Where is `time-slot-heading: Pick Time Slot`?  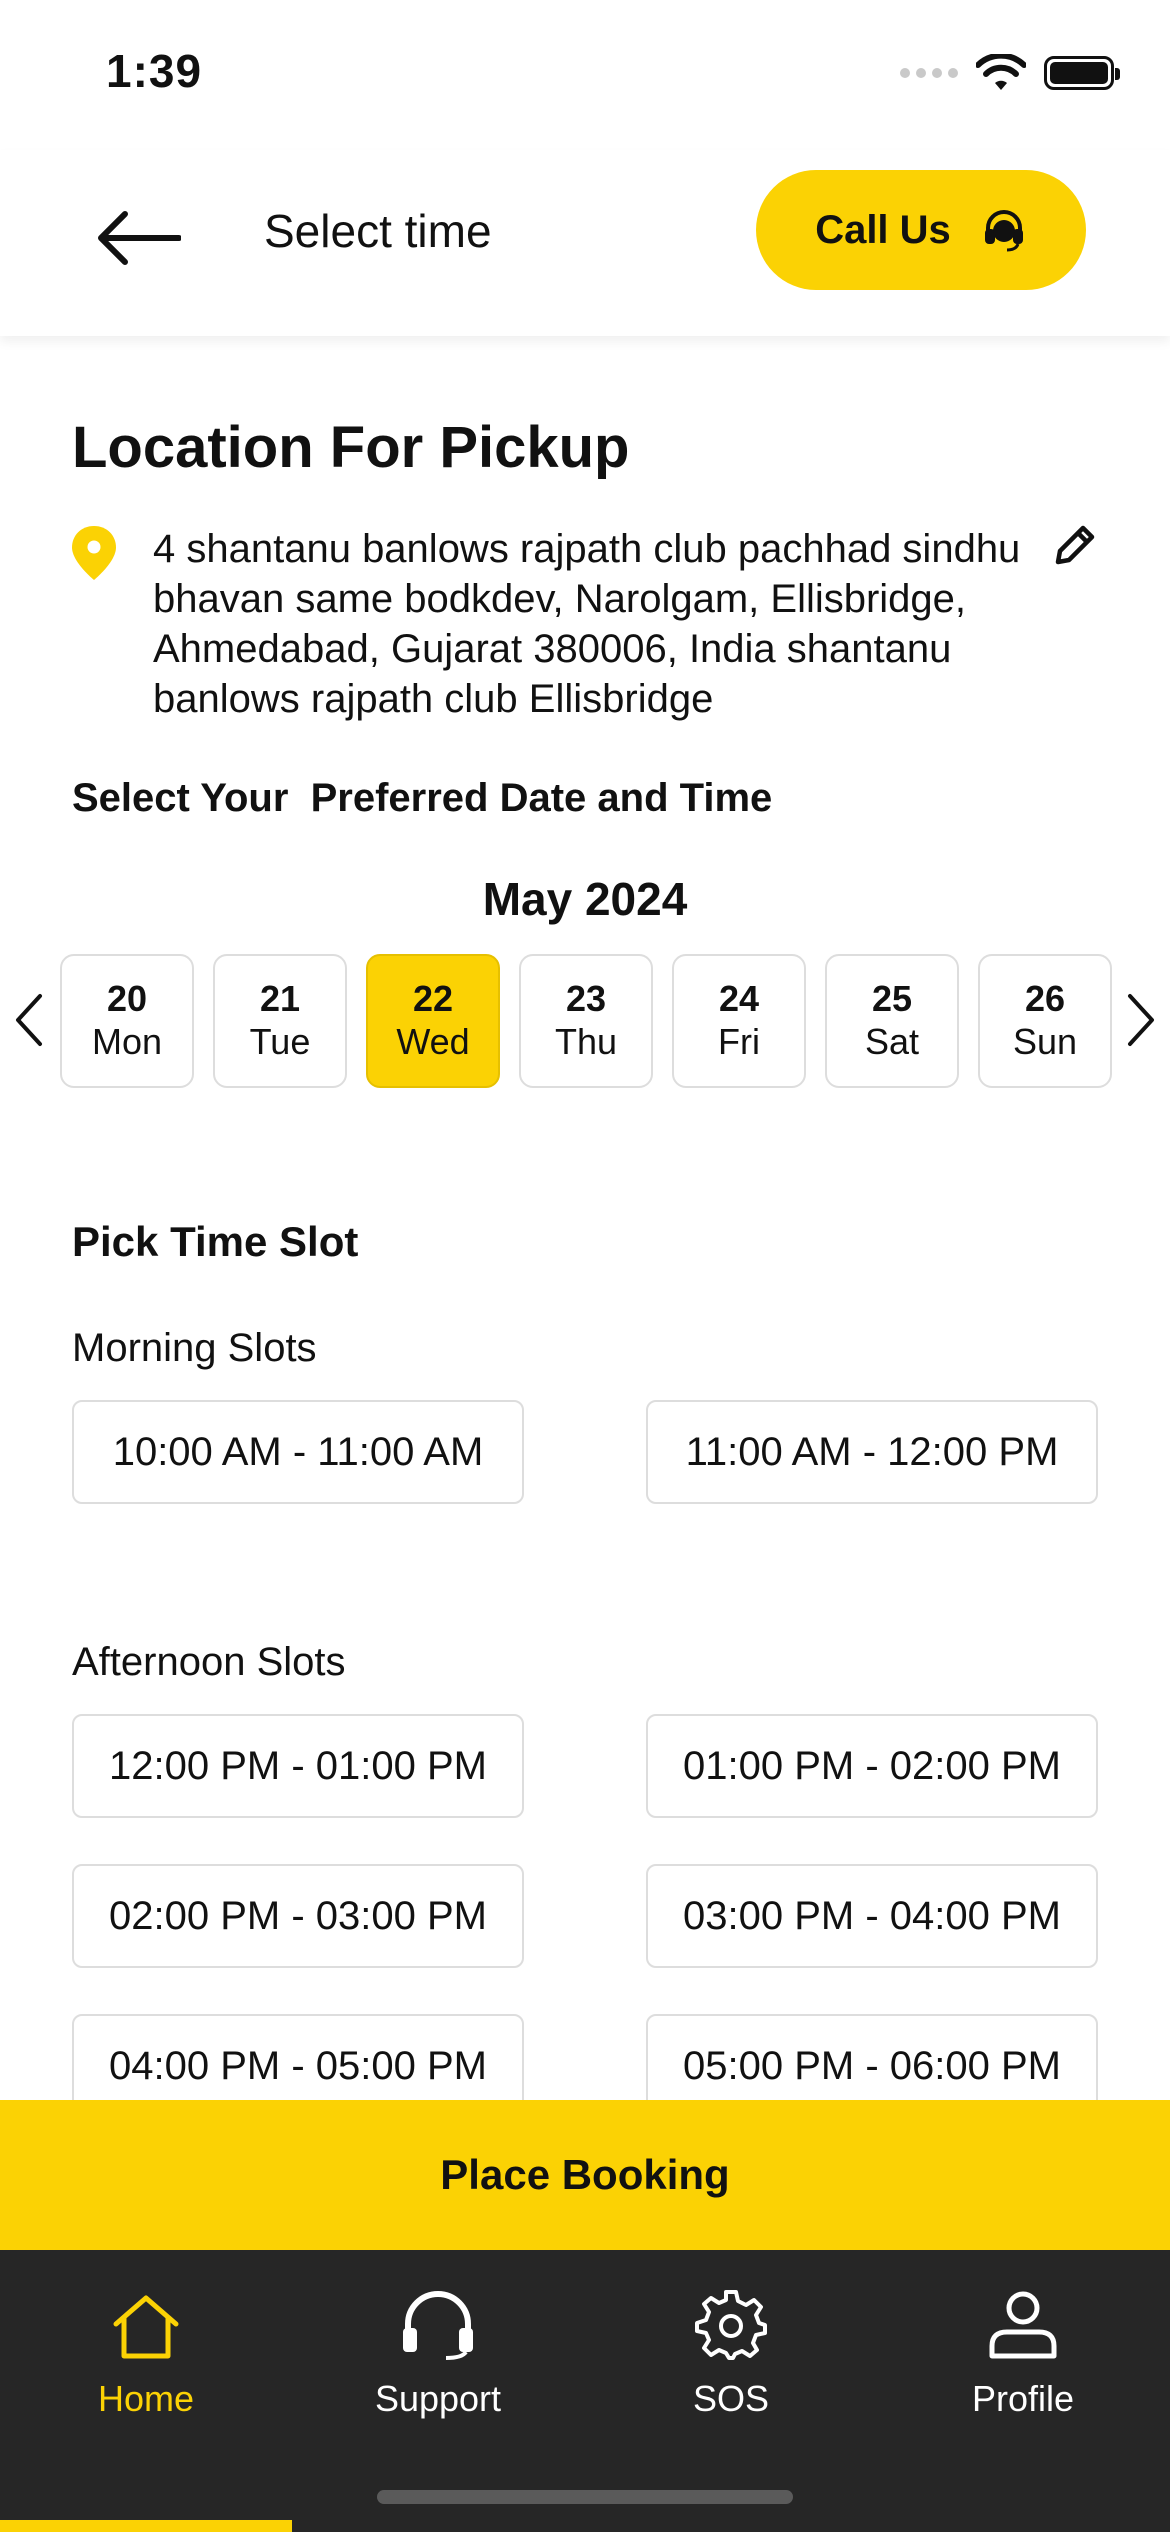 time-slot-heading: Pick Time Slot is located at coordinates (215, 1241).